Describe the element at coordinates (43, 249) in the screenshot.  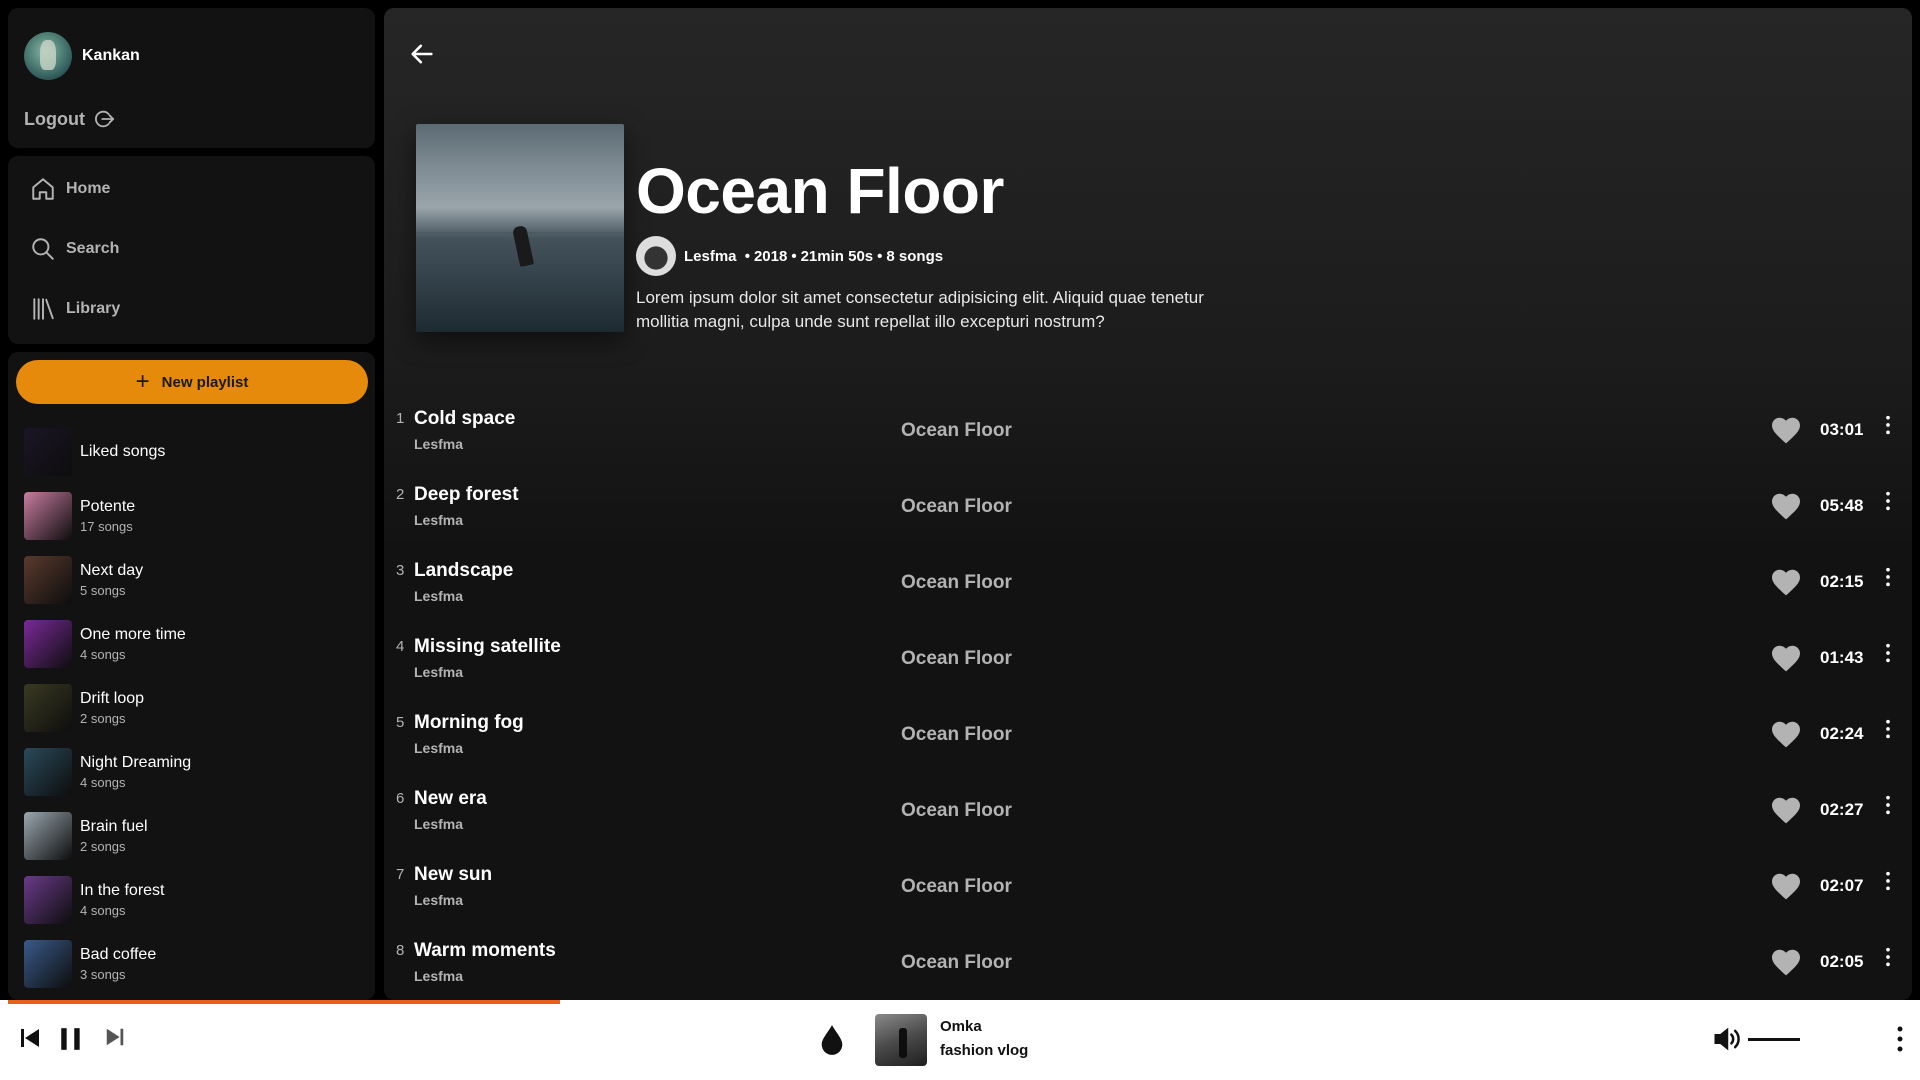
I see `search-icon` at that location.